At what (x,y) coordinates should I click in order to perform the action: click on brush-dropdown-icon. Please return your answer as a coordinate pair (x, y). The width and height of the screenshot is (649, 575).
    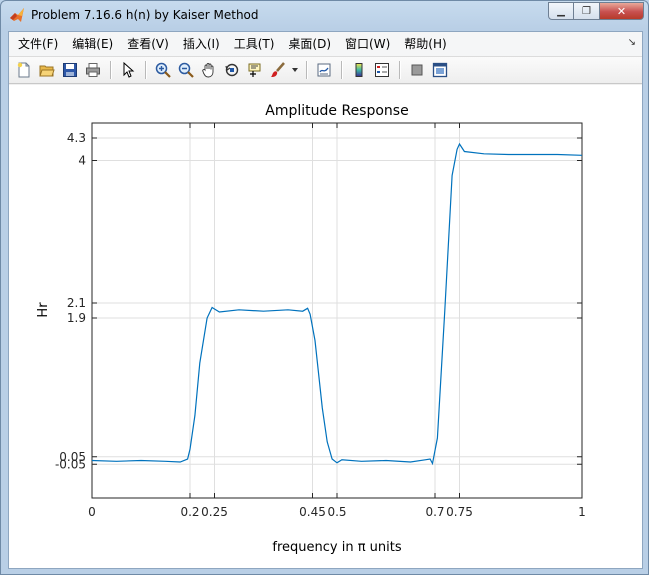
    Looking at the image, I should click on (295, 70).